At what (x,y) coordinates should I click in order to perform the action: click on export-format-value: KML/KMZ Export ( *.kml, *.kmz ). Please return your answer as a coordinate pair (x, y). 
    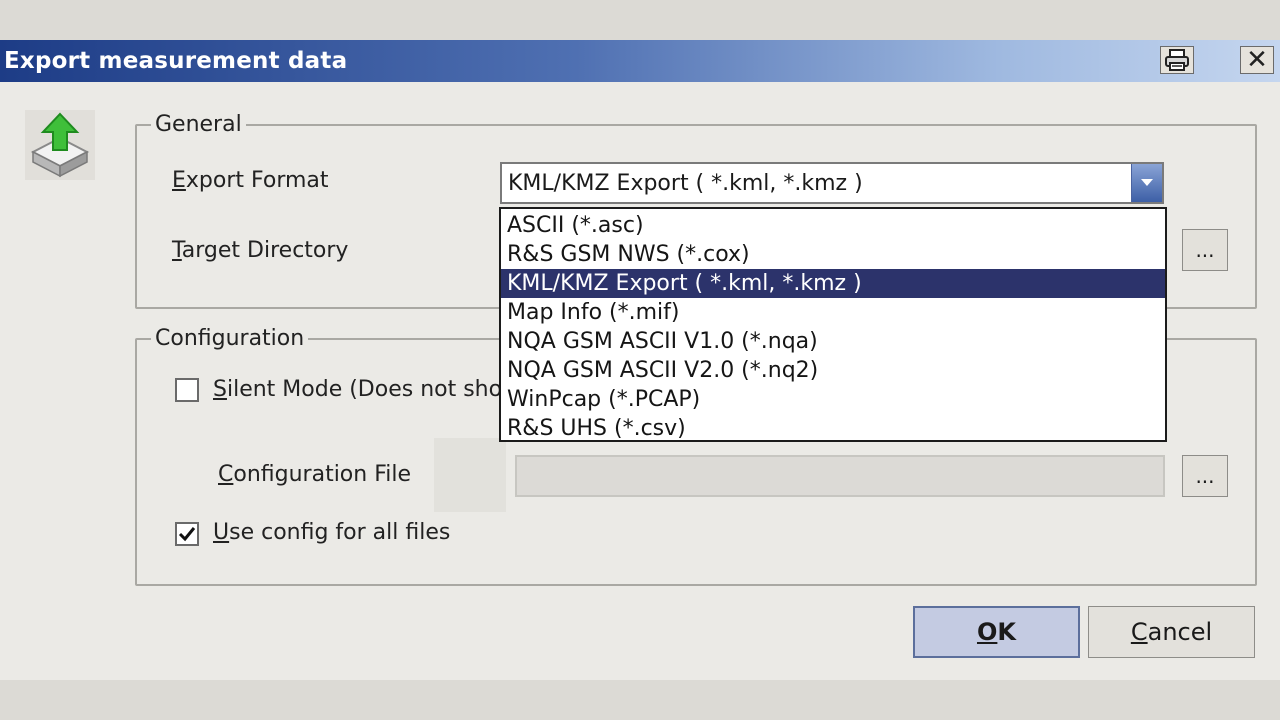
    Looking at the image, I should click on (685, 183).